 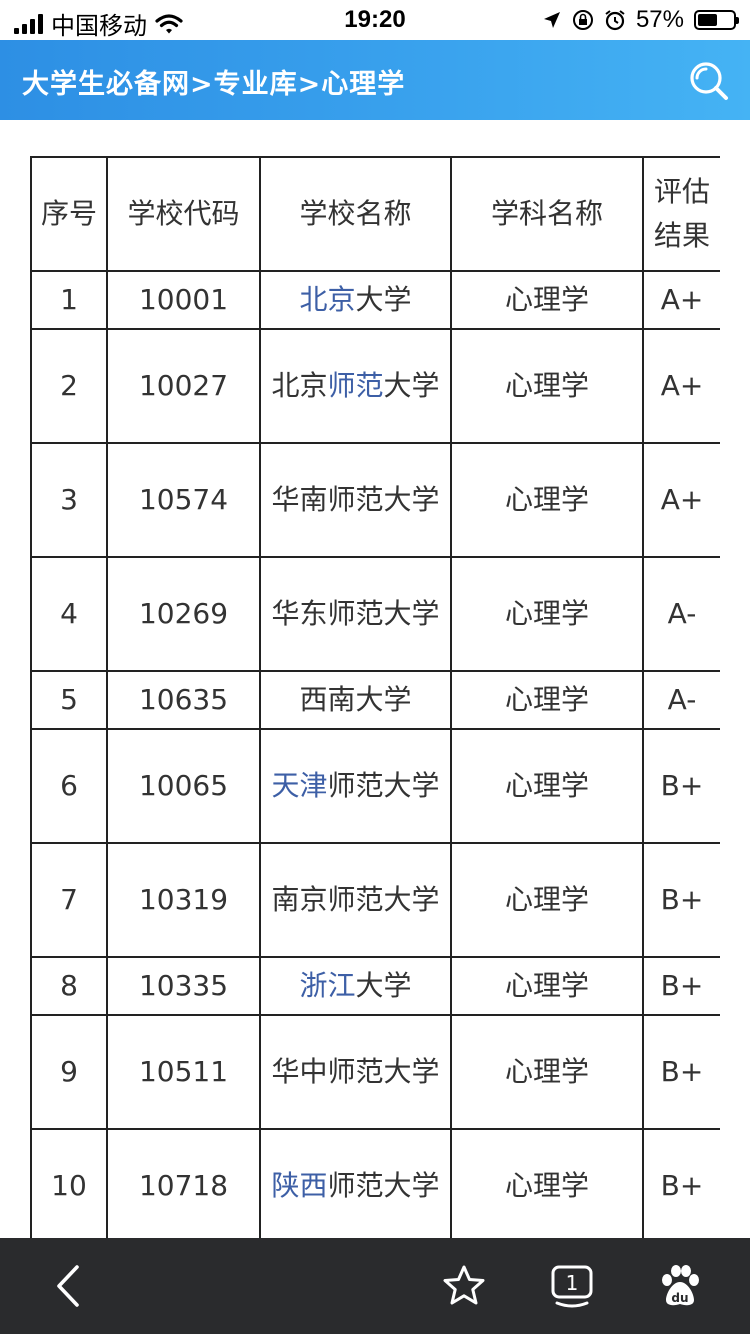 I want to click on cell-index: 7, so click(x=69, y=900).